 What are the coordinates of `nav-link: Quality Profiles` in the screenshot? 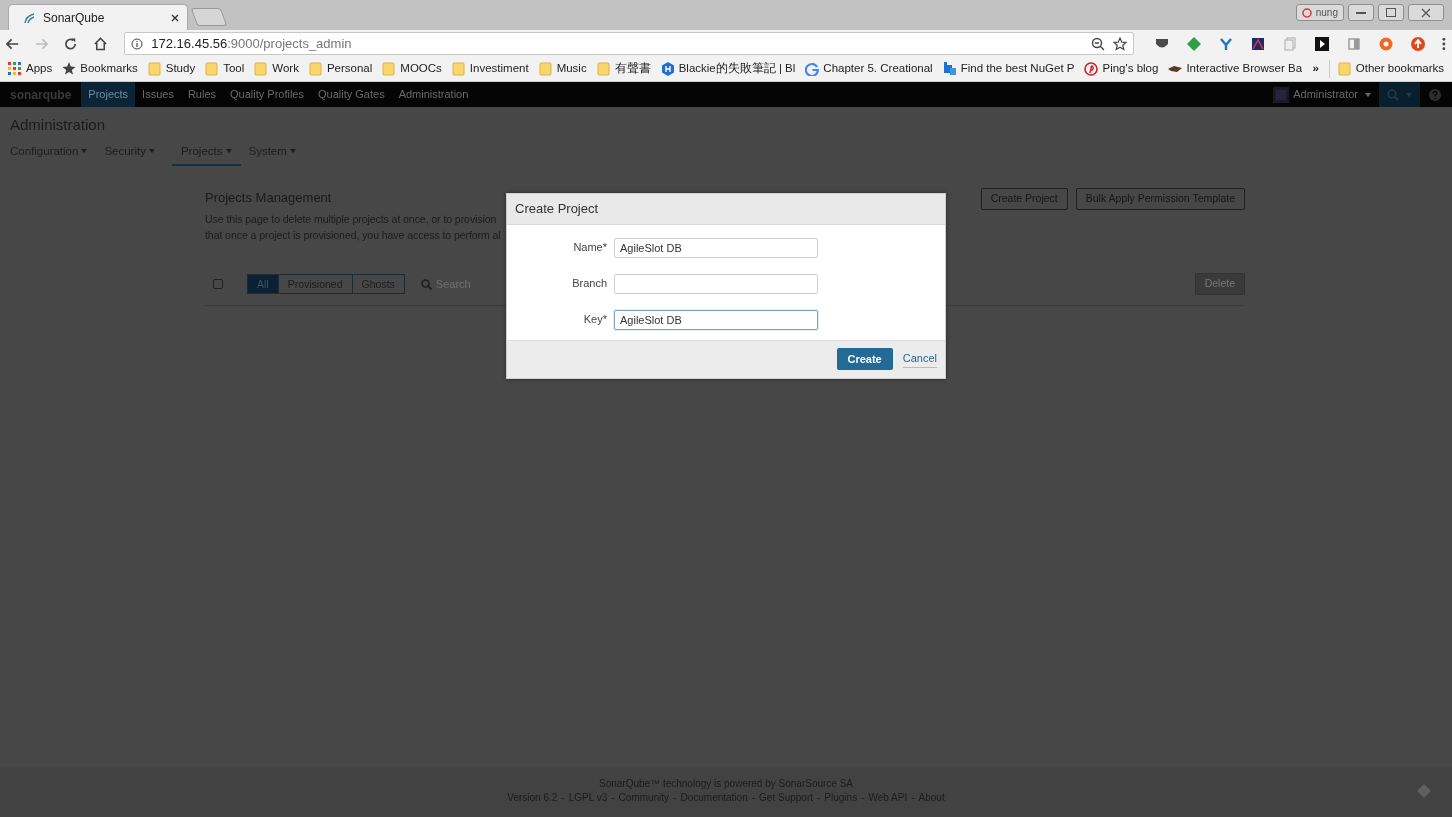 It's located at (267, 94).